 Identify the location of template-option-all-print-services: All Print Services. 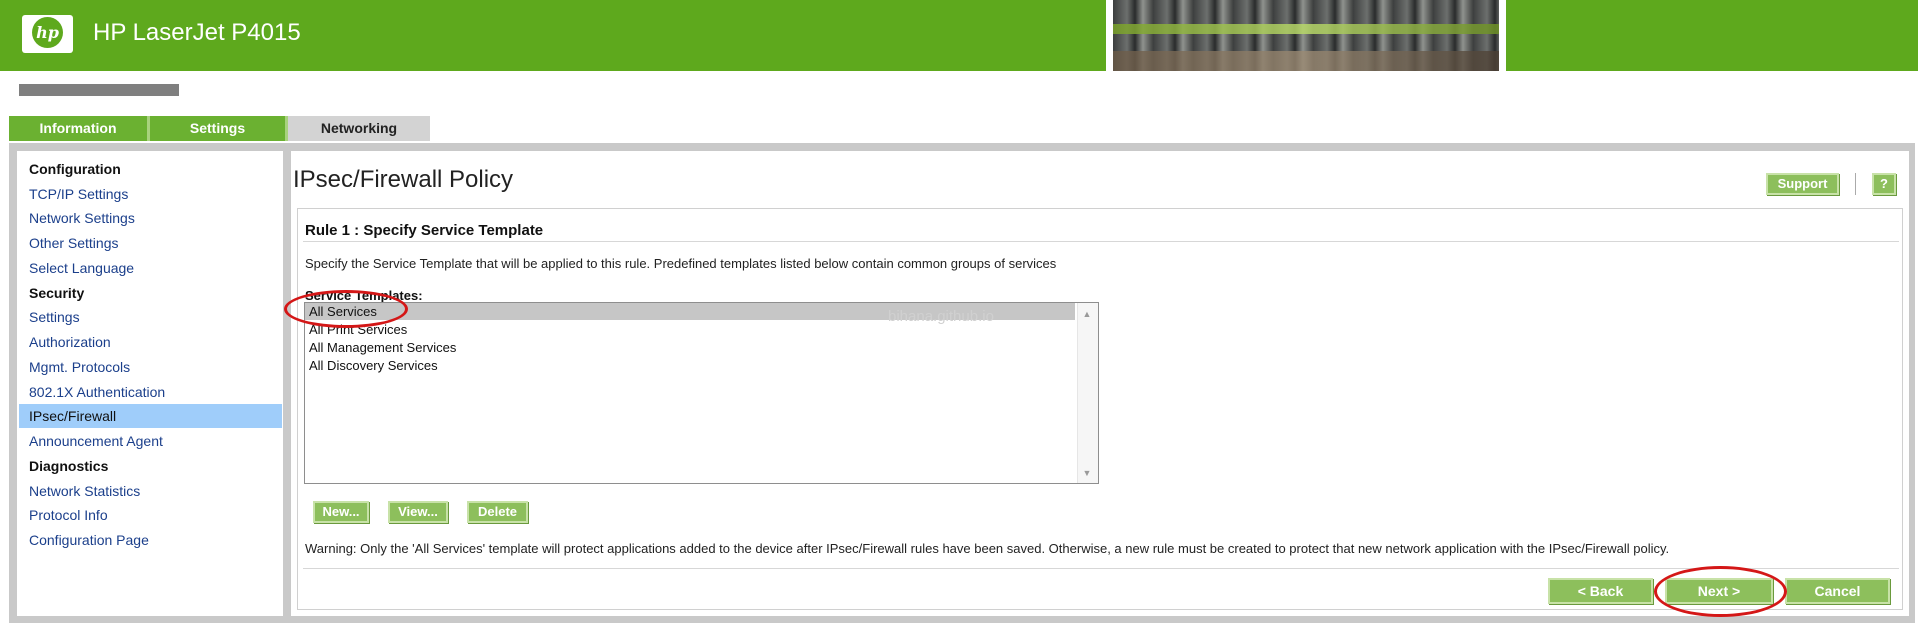
(358, 329).